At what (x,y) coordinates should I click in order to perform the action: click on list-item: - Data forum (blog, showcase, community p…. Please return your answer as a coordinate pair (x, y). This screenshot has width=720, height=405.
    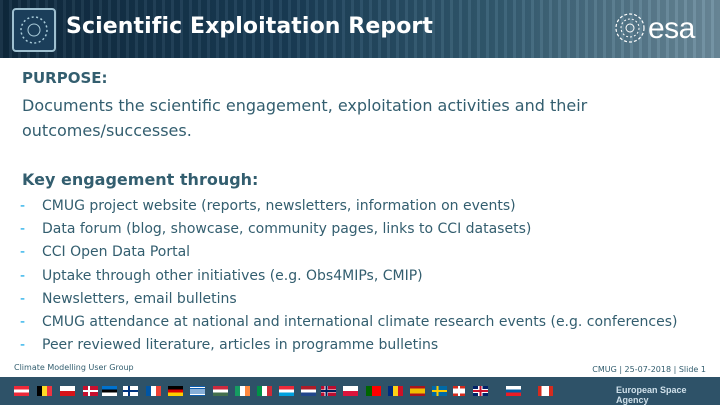
    Looking at the image, I should click on (348, 229).